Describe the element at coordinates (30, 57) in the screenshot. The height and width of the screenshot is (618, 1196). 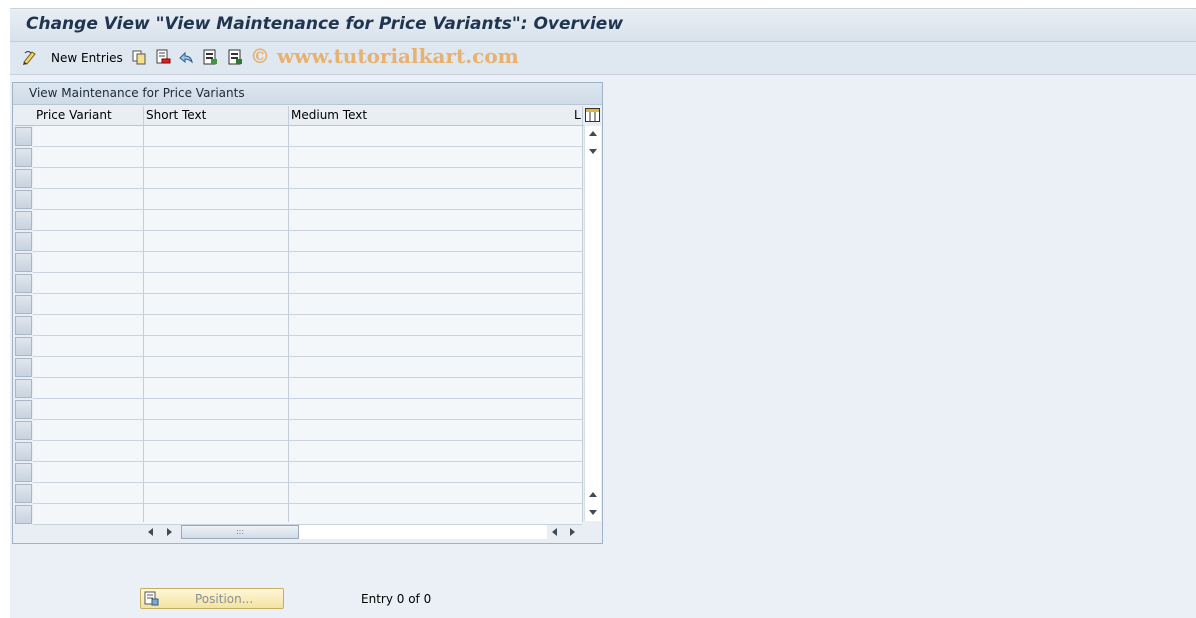
I see `edit-pencil-icon` at that location.